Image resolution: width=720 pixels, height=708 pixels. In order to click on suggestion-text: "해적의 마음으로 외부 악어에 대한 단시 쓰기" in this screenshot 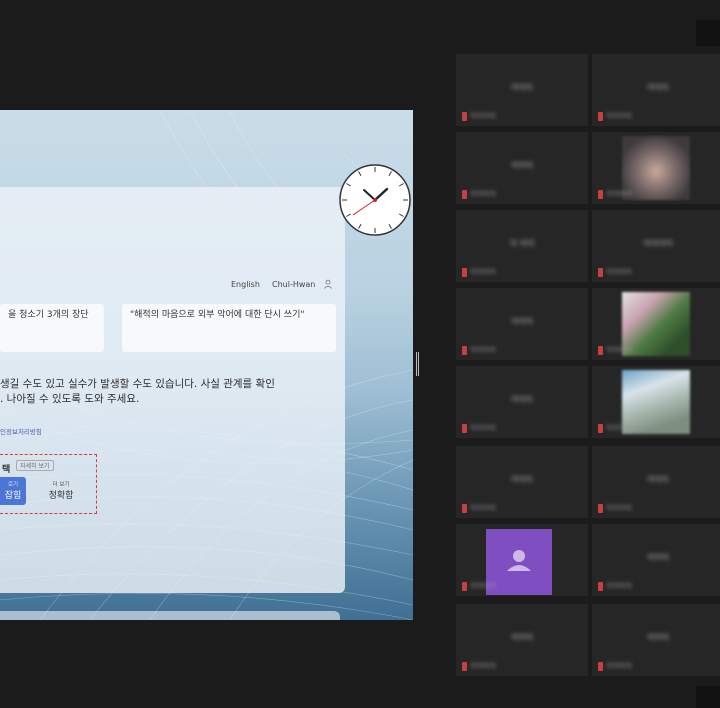, I will do `click(217, 315)`.